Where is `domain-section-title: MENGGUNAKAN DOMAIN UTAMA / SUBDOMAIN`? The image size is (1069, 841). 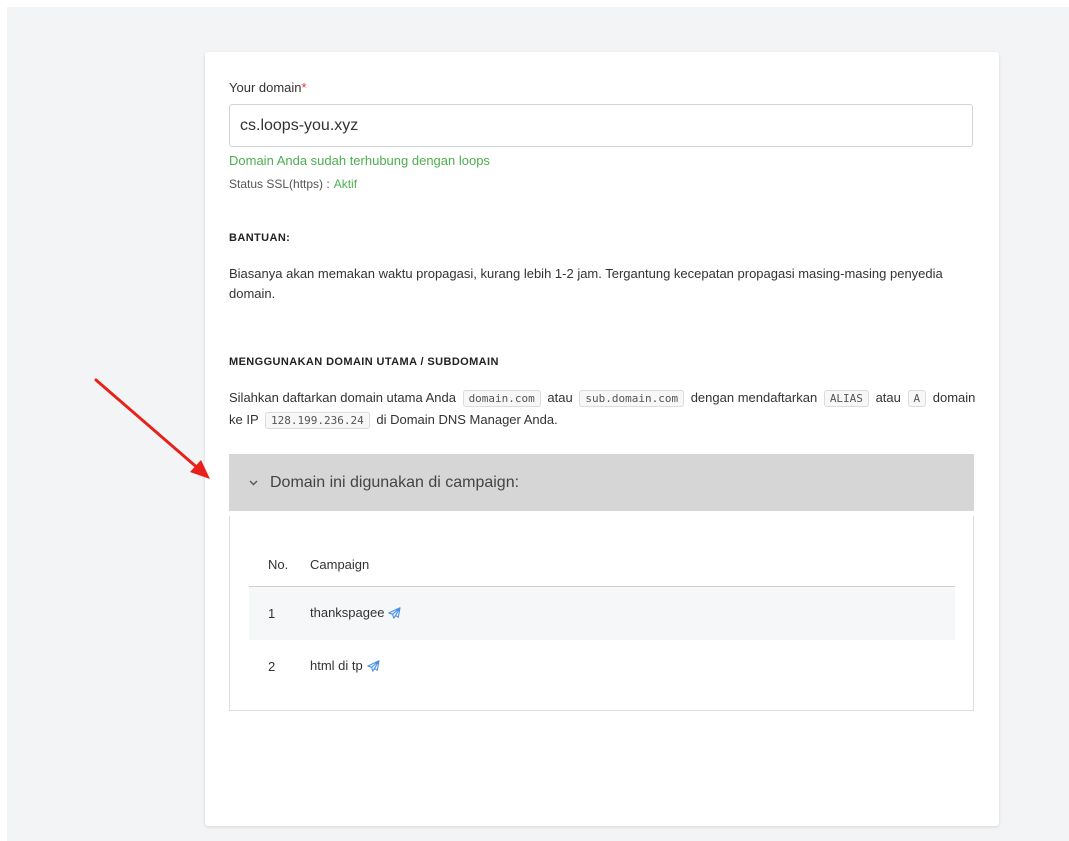 domain-section-title: MENGGUNAKAN DOMAIN UTAMA / SUBDOMAIN is located at coordinates (364, 362).